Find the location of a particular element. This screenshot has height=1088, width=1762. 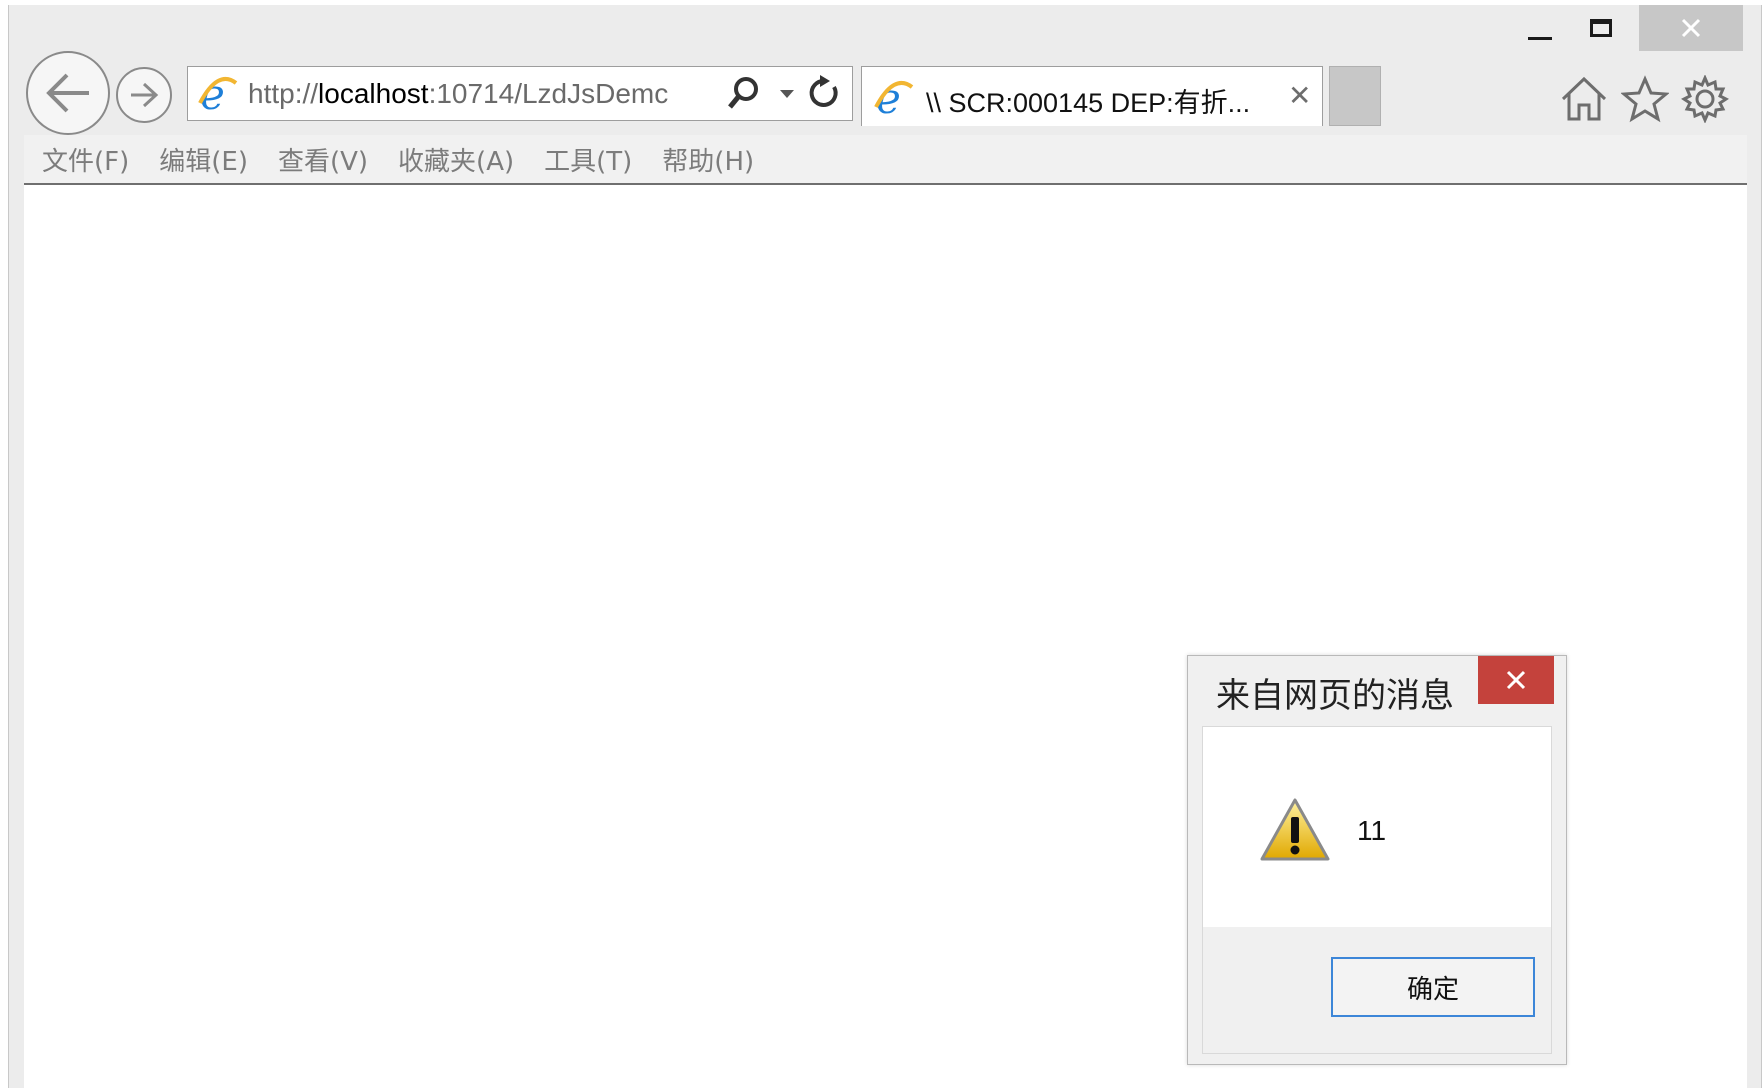

menu-favorites: 收藏夹(A) is located at coordinates (456, 159).